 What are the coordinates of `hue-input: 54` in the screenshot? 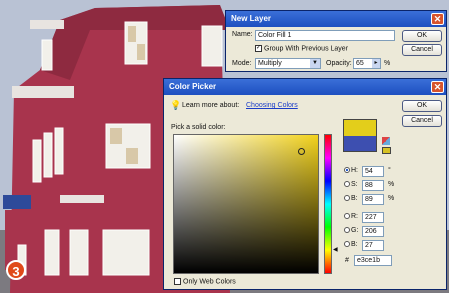 It's located at (373, 171).